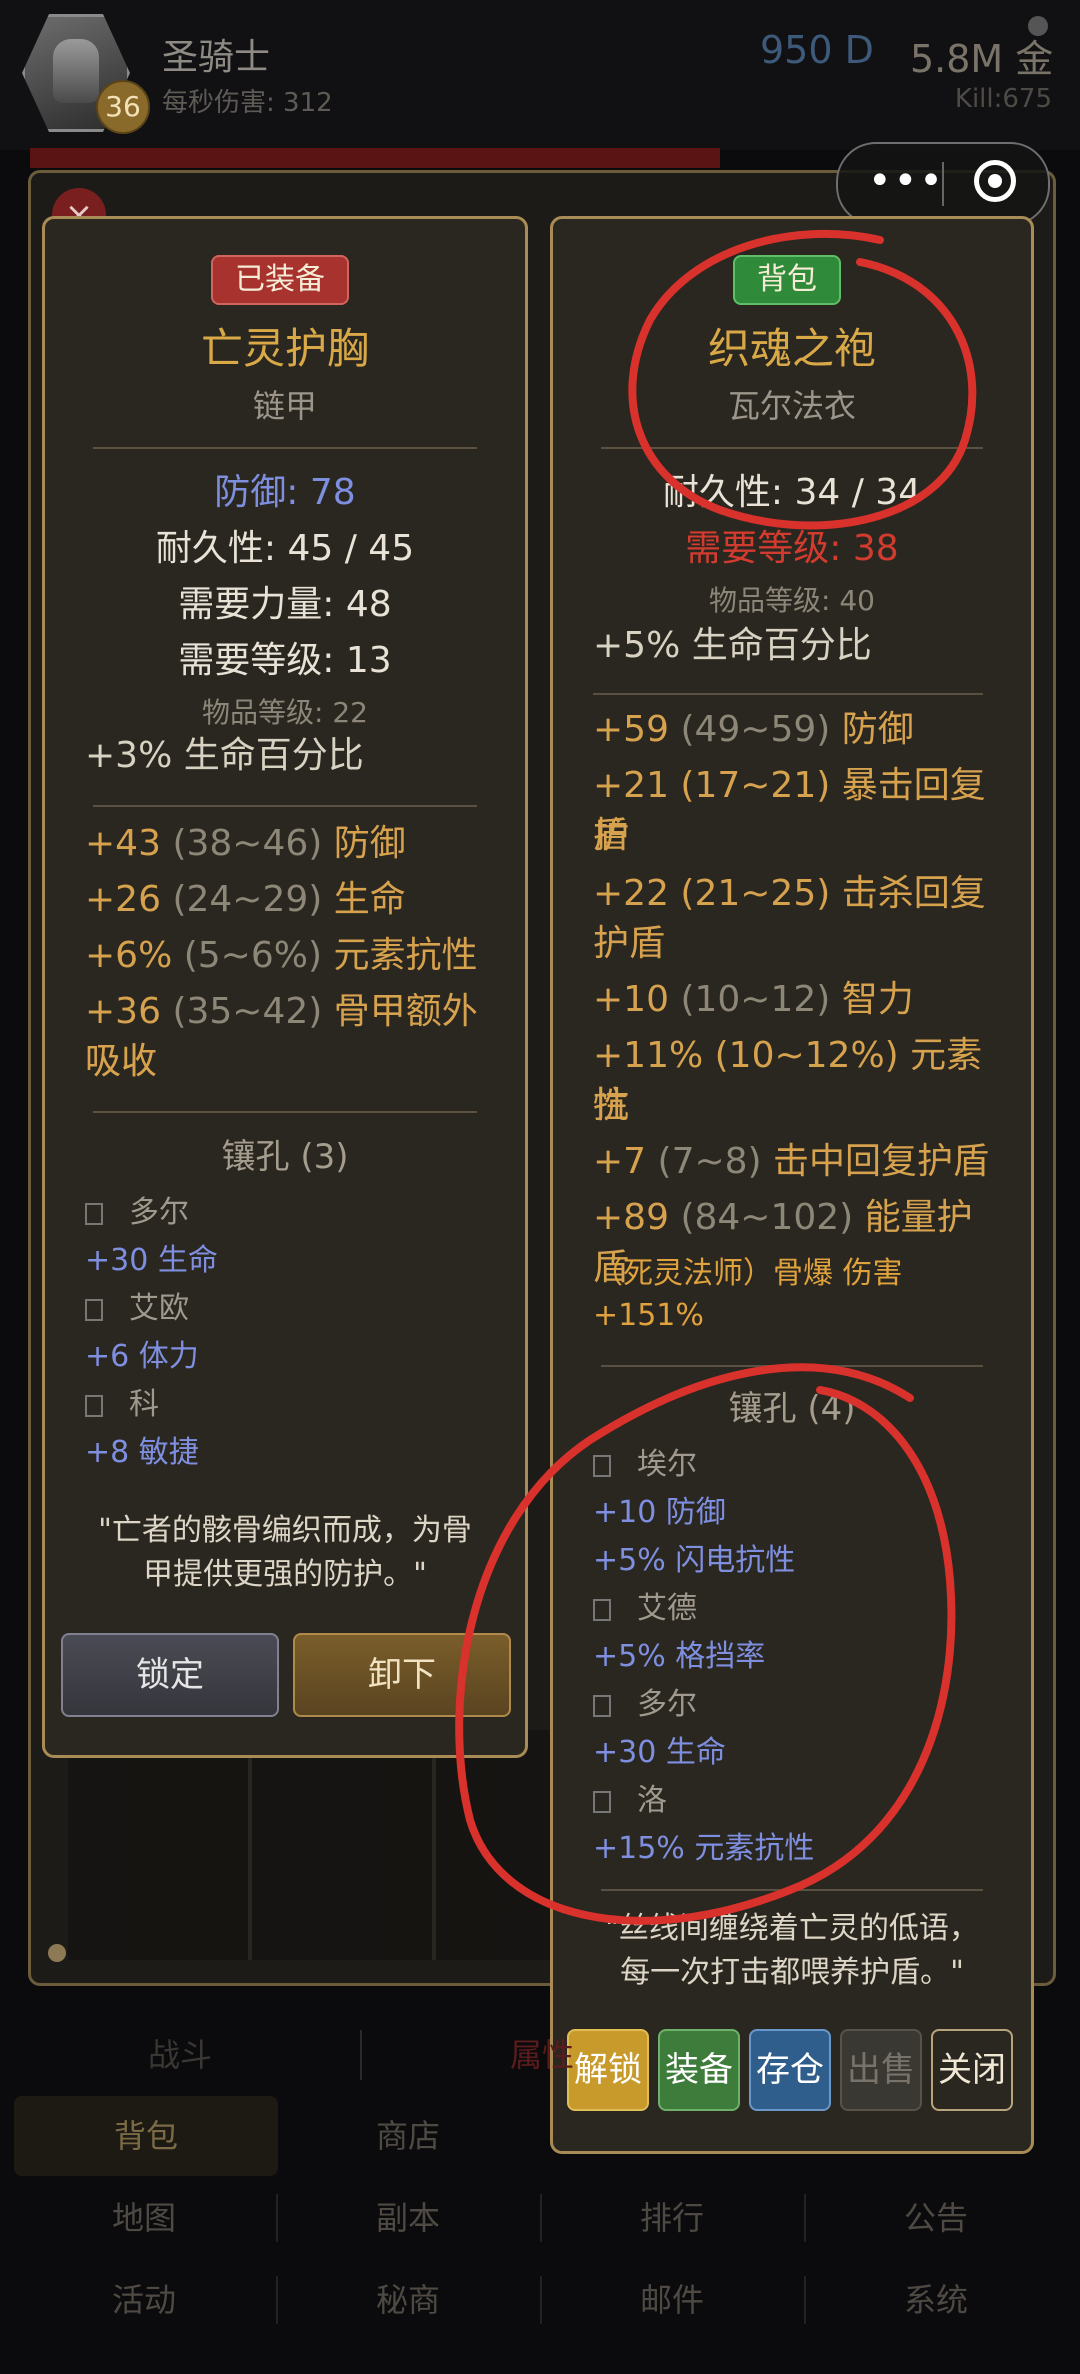 This screenshot has height=2374, width=1080. I want to click on affix-line: +43 (38~46) 防御, so click(245, 843).